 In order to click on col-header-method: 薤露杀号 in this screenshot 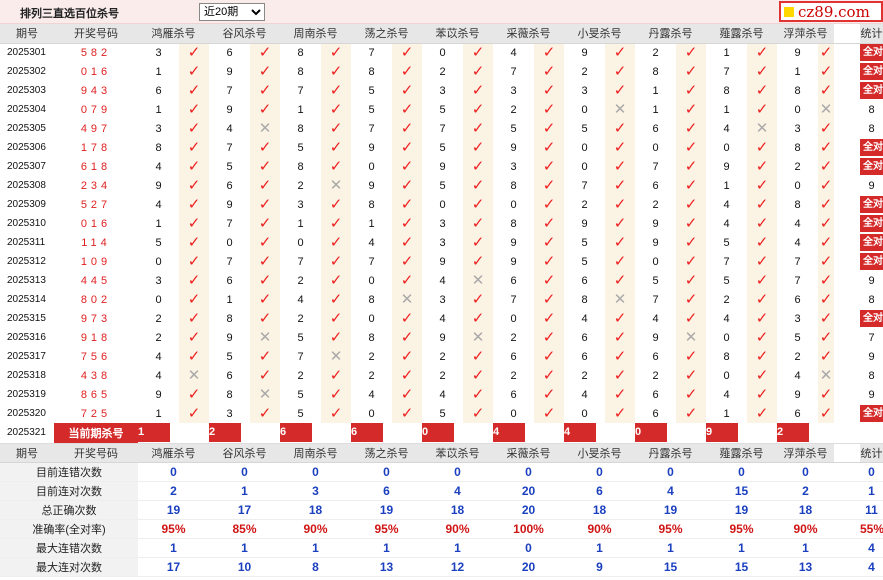, I will do `click(741, 34)`.